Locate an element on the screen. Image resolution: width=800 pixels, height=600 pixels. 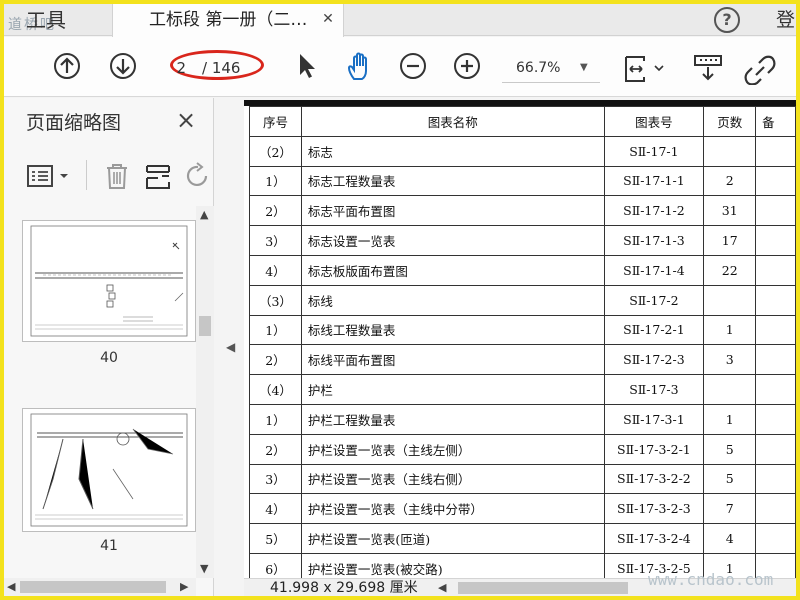
table-row: 3） 护栏设置一览表（主线右侧） SⅡ-17-3-2-2 5 is located at coordinates (522, 479).